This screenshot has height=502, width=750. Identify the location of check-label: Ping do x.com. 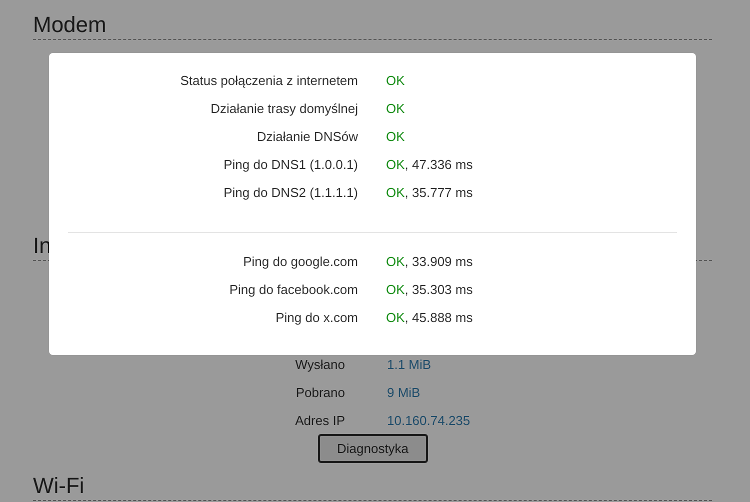
(317, 318).